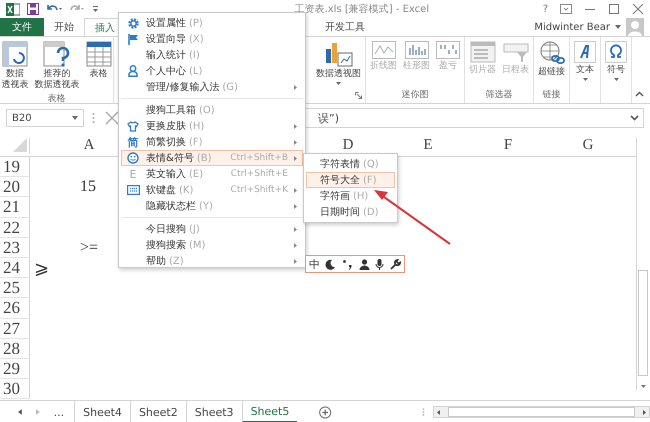  I want to click on menu-item: 帮助 (Z), so click(212, 261).